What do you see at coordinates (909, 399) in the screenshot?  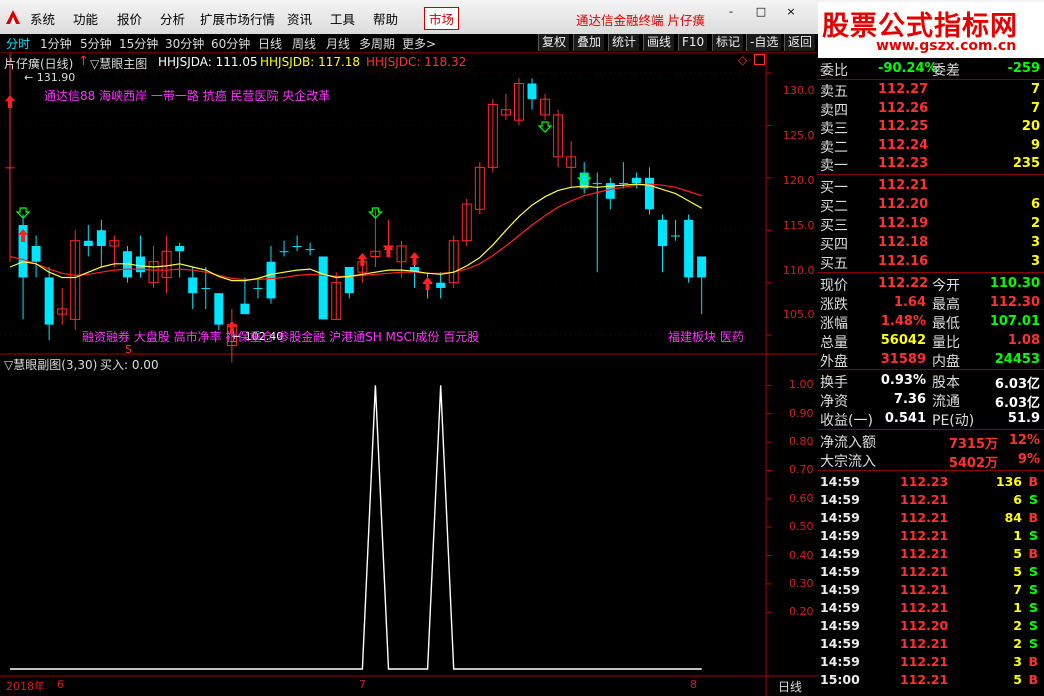 I see `stat-value: 7.36` at bounding box center [909, 399].